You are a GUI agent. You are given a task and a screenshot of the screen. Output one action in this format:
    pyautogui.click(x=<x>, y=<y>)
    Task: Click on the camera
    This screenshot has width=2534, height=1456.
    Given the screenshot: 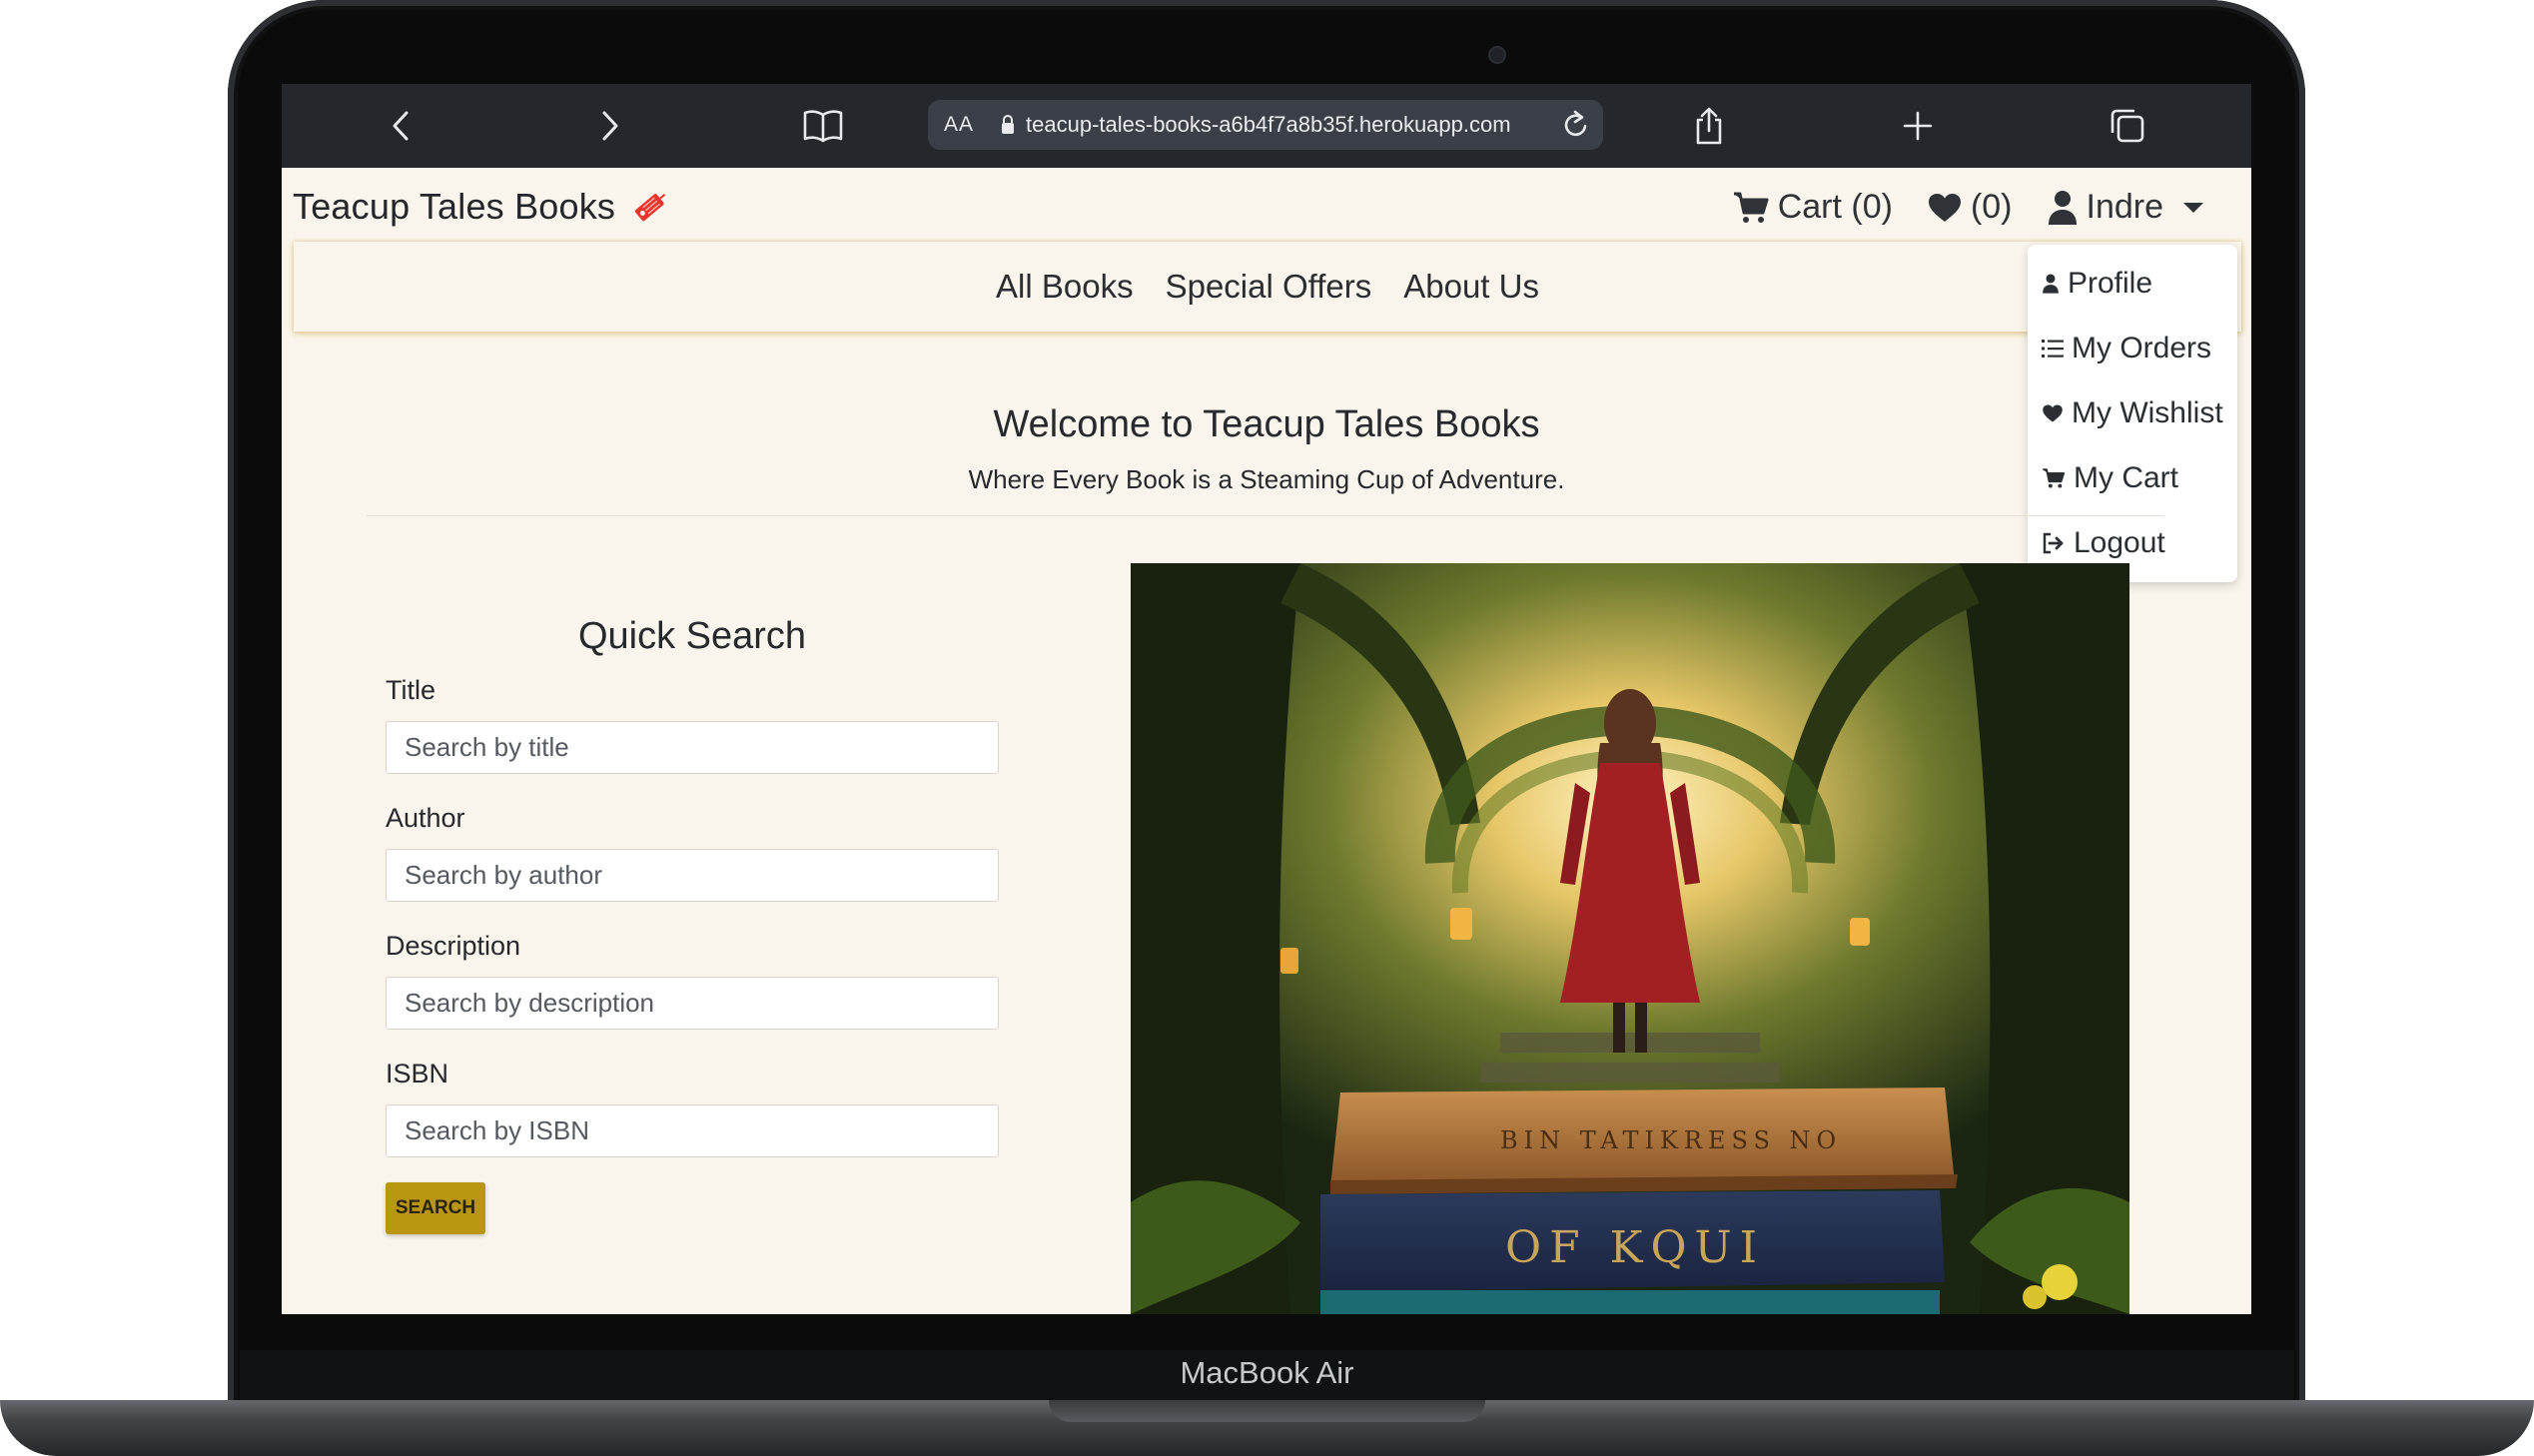 What is the action you would take?
    pyautogui.click(x=1497, y=55)
    